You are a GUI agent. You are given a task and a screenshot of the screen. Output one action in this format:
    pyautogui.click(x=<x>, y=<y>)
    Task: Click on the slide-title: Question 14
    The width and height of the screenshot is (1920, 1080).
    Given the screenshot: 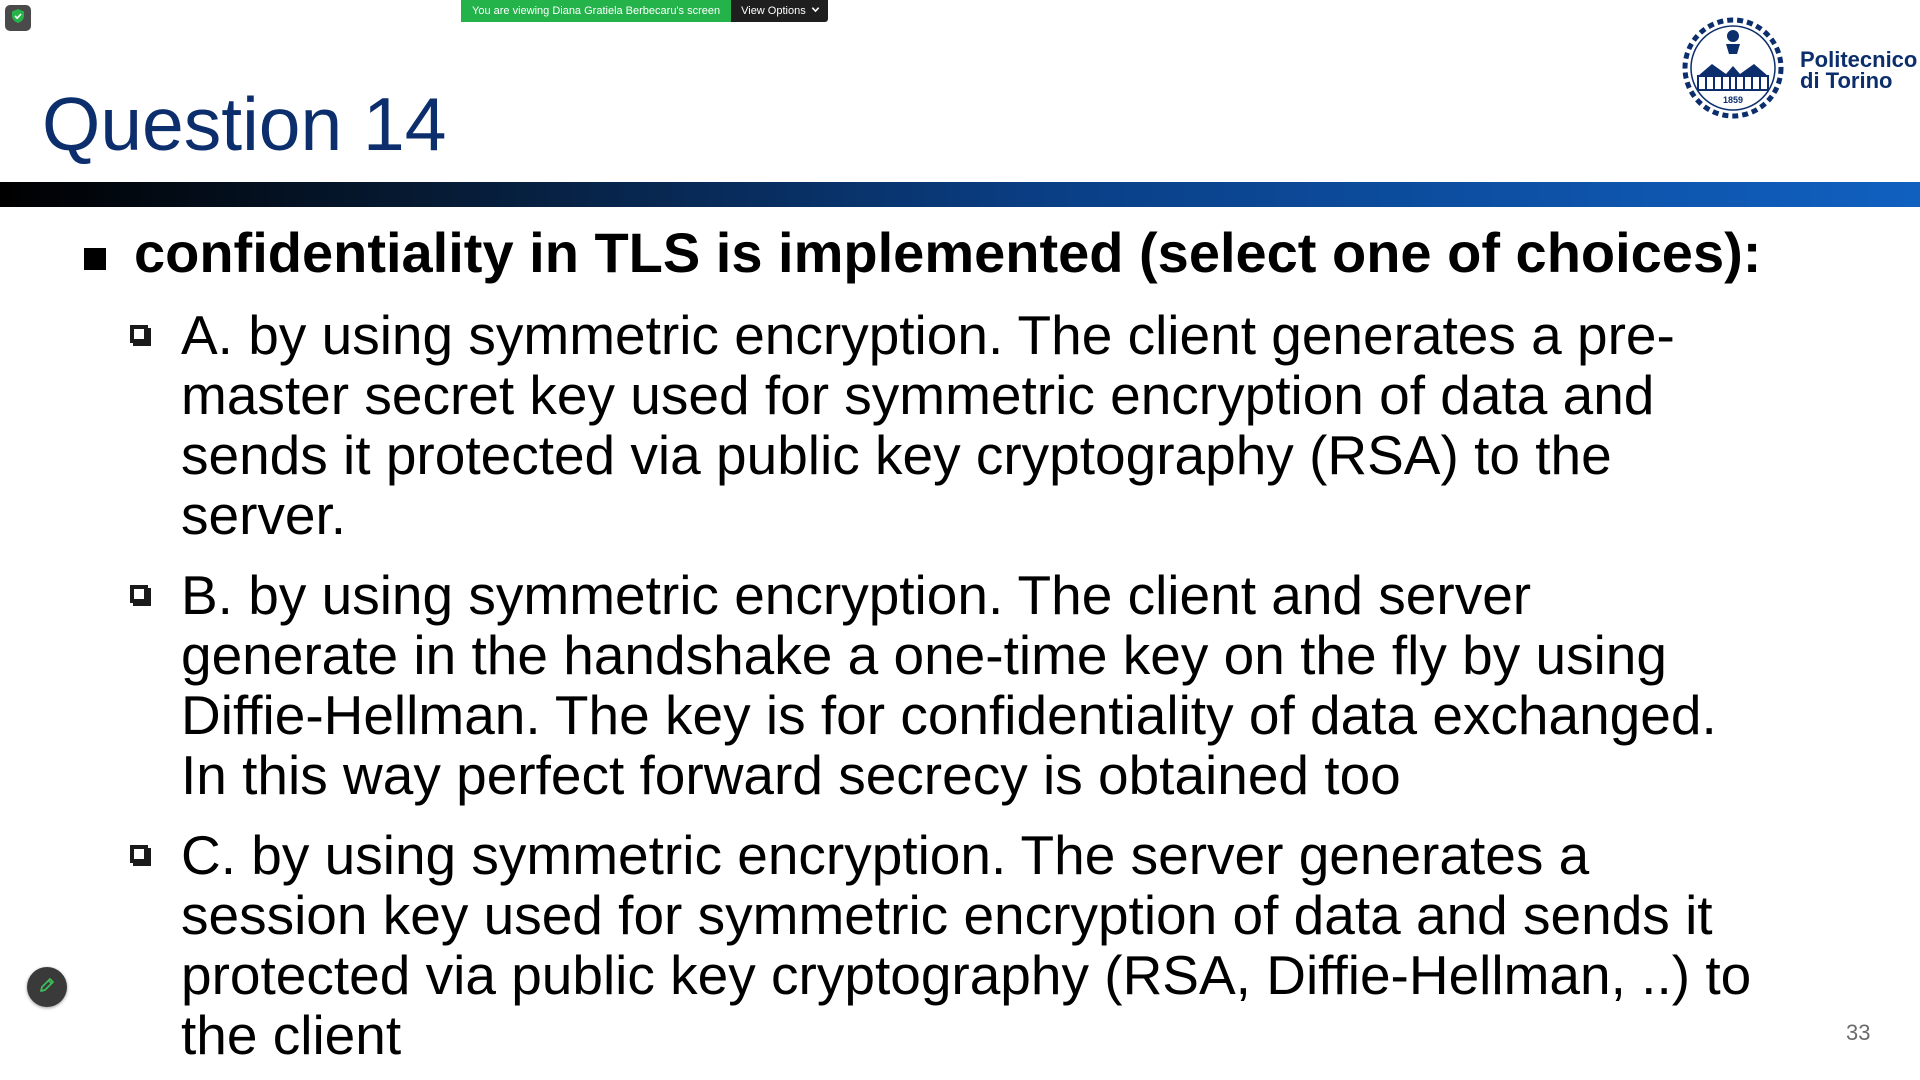 What is the action you would take?
    pyautogui.click(x=244, y=124)
    